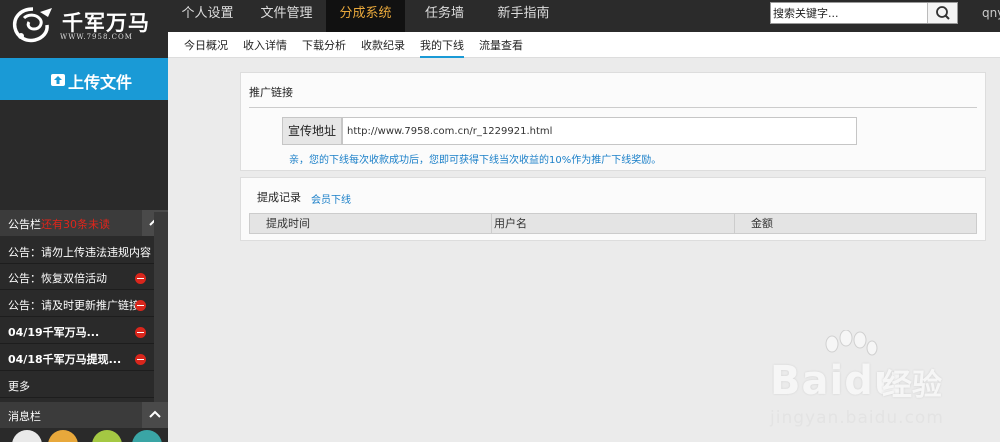 This screenshot has height=442, width=1000. I want to click on watermark-jingyan: 经验, so click(912, 385).